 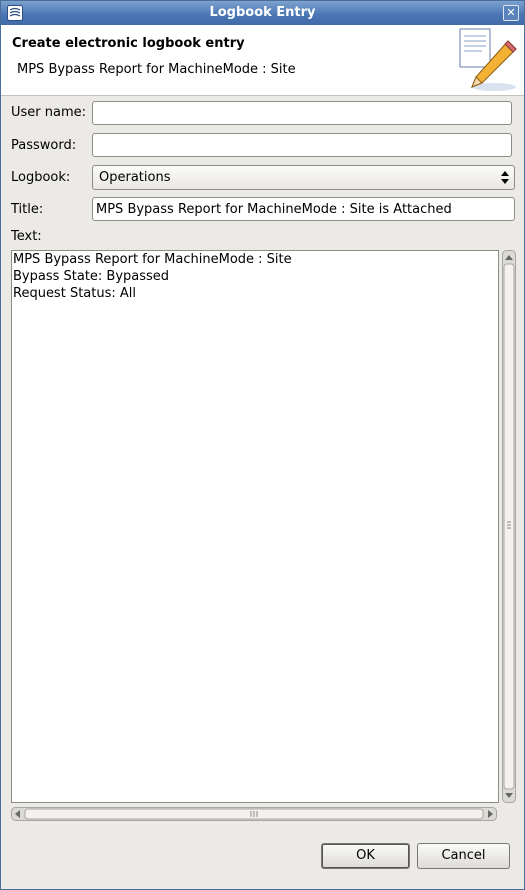 I want to click on logbook-selected-value: Operations, so click(x=135, y=177).